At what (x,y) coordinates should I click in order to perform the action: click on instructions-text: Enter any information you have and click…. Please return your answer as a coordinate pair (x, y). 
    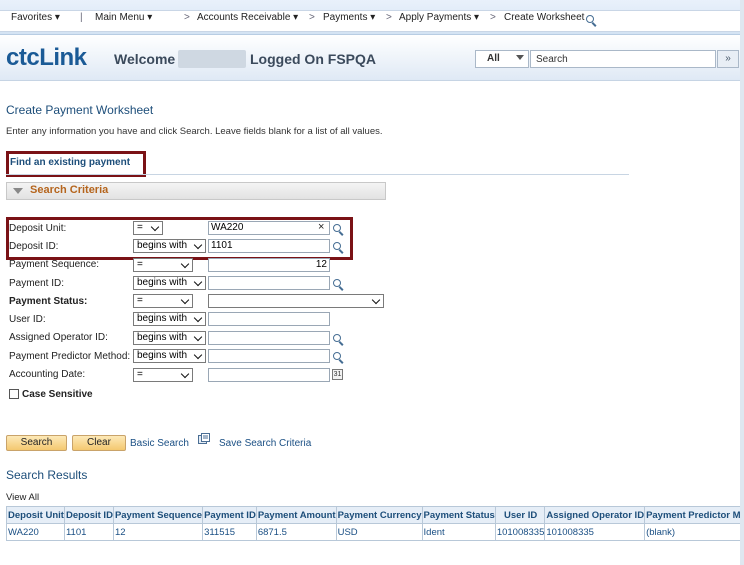
    Looking at the image, I should click on (194, 131).